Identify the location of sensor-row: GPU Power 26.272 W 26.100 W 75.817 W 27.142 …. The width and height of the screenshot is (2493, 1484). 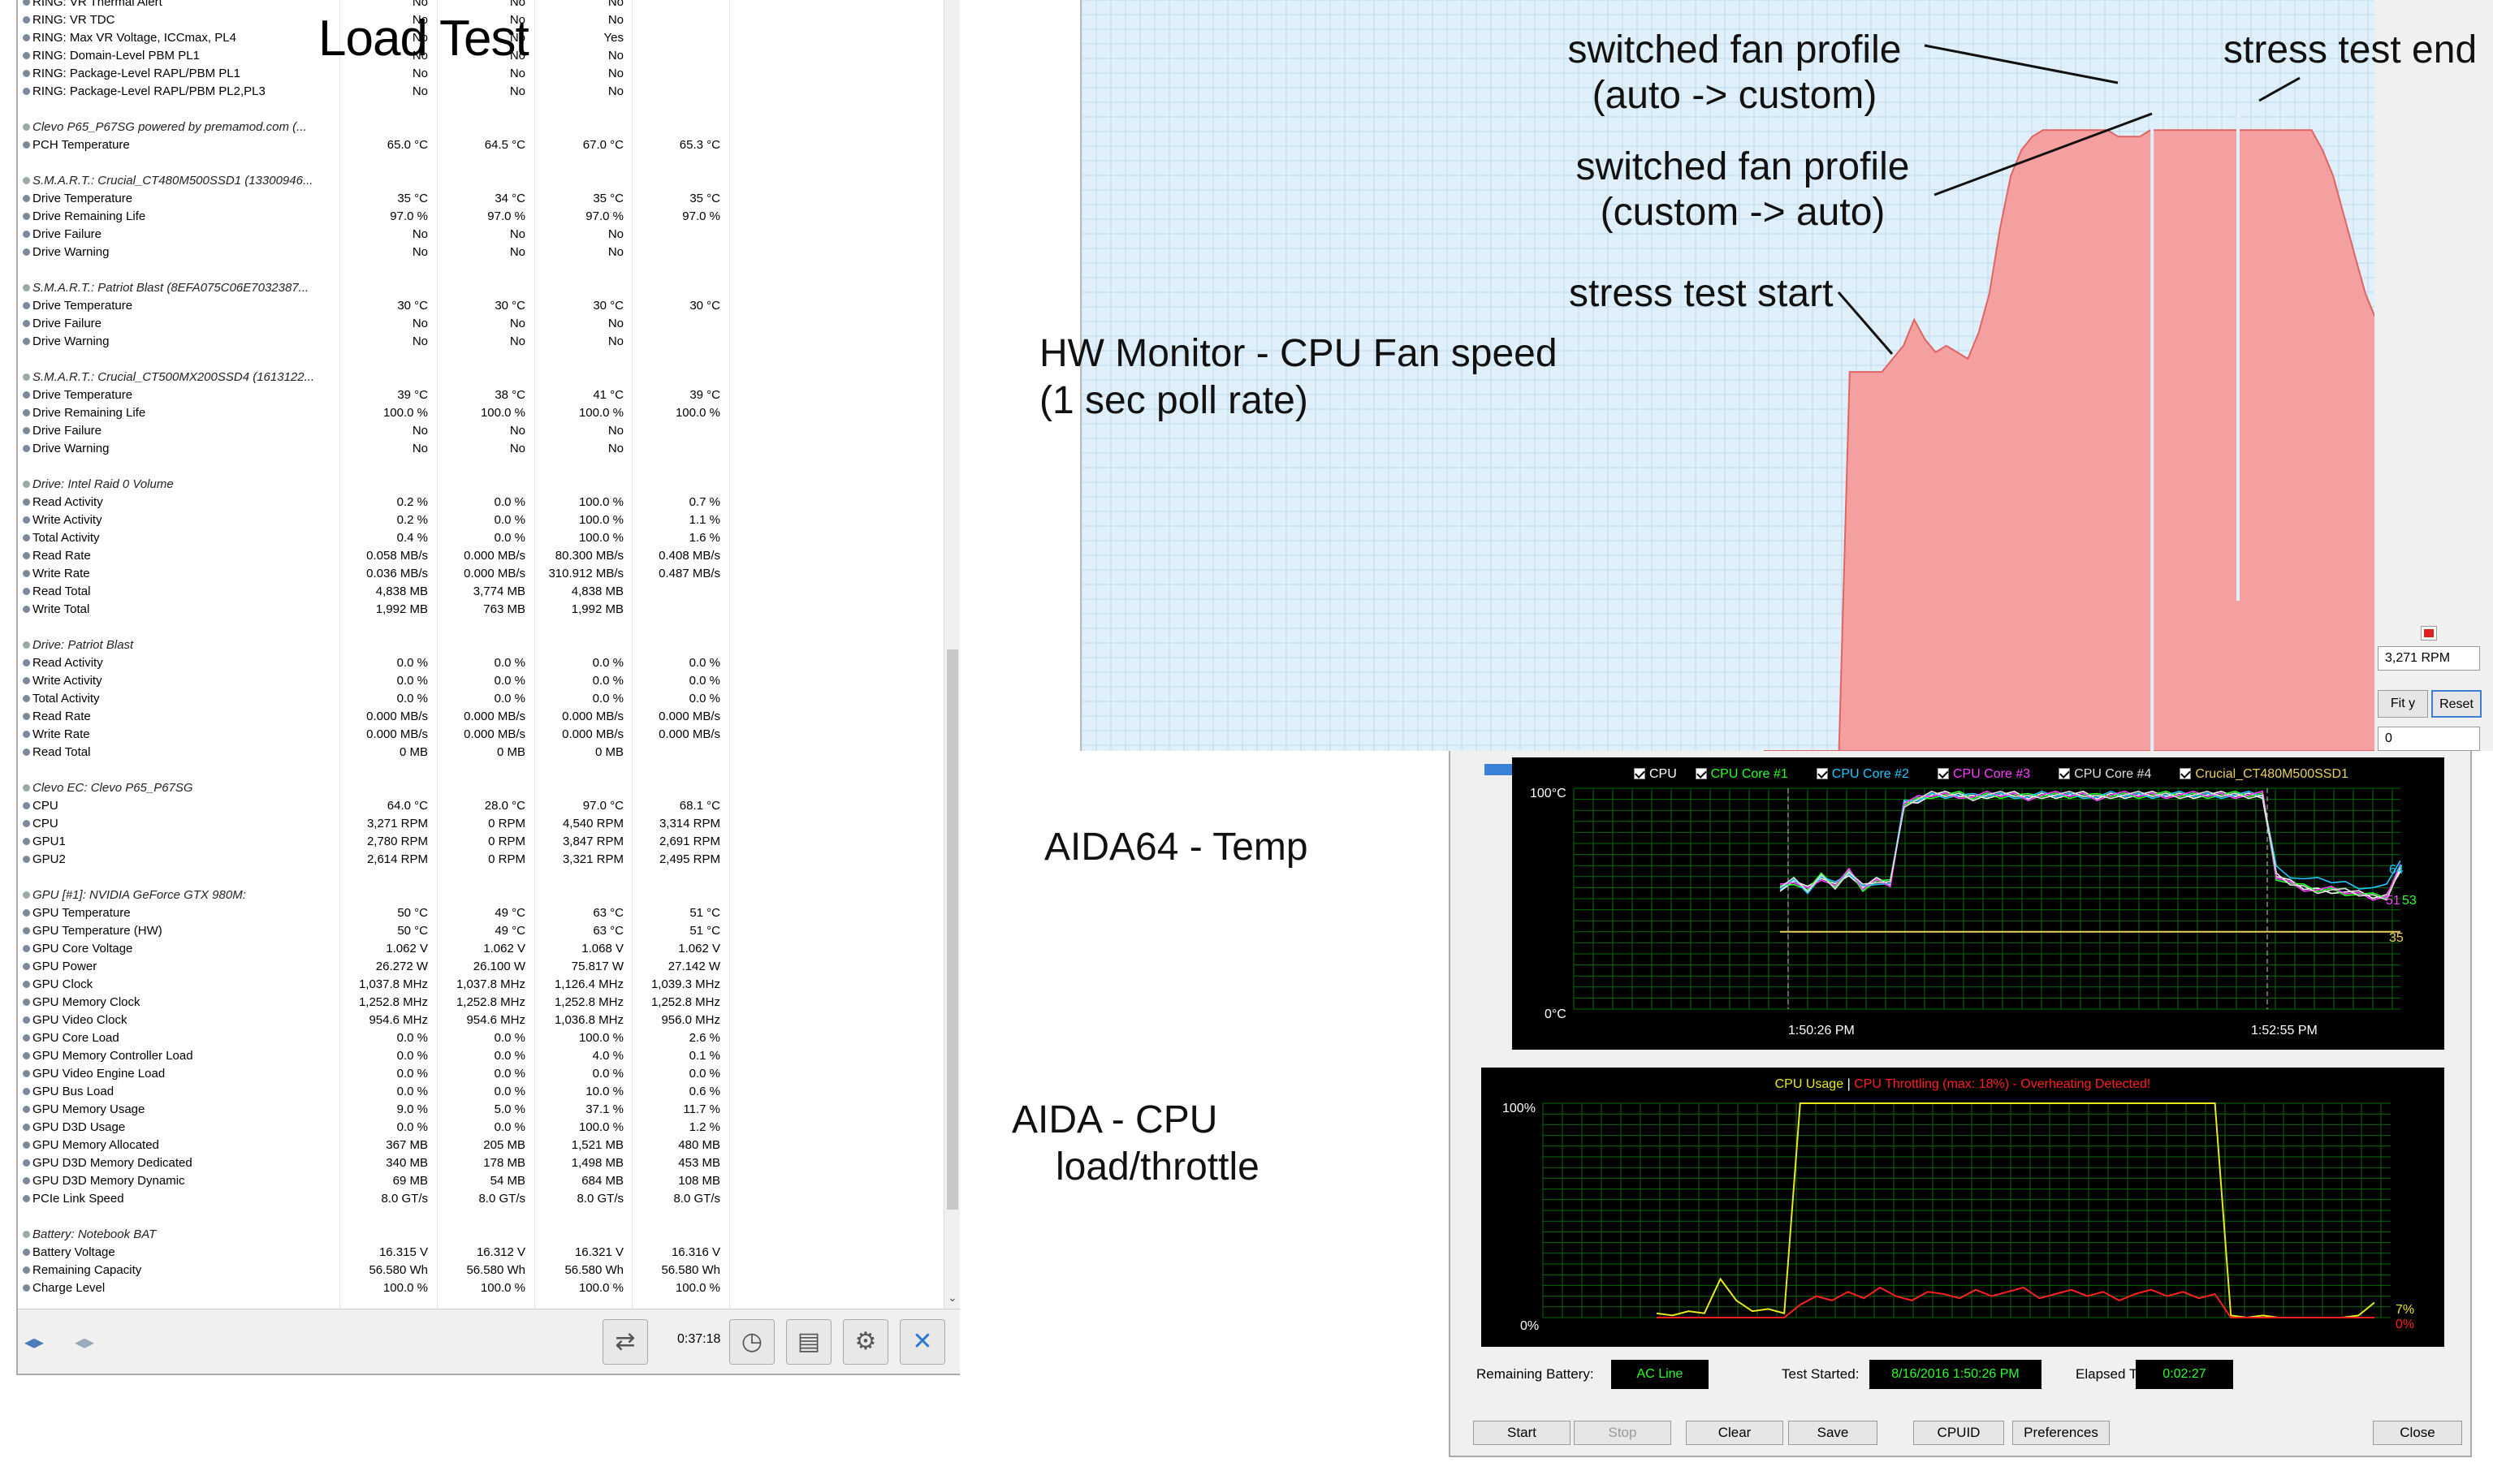
(481, 967).